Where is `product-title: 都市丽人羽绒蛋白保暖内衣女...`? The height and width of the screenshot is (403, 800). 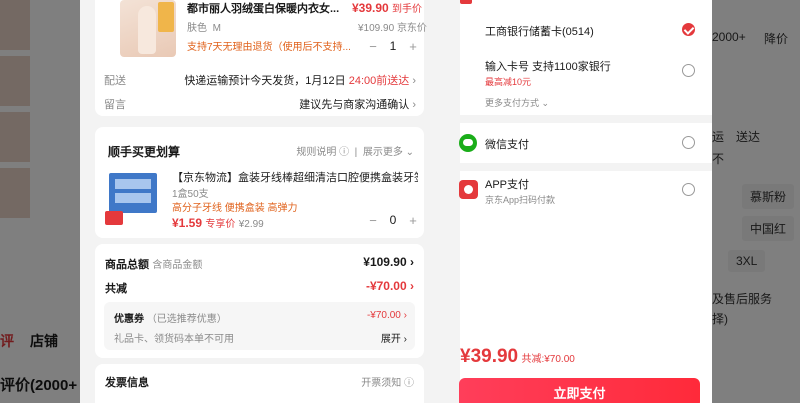
product-title: 都市丽人羽绒蛋白保暖内衣女... is located at coordinates (267, 8).